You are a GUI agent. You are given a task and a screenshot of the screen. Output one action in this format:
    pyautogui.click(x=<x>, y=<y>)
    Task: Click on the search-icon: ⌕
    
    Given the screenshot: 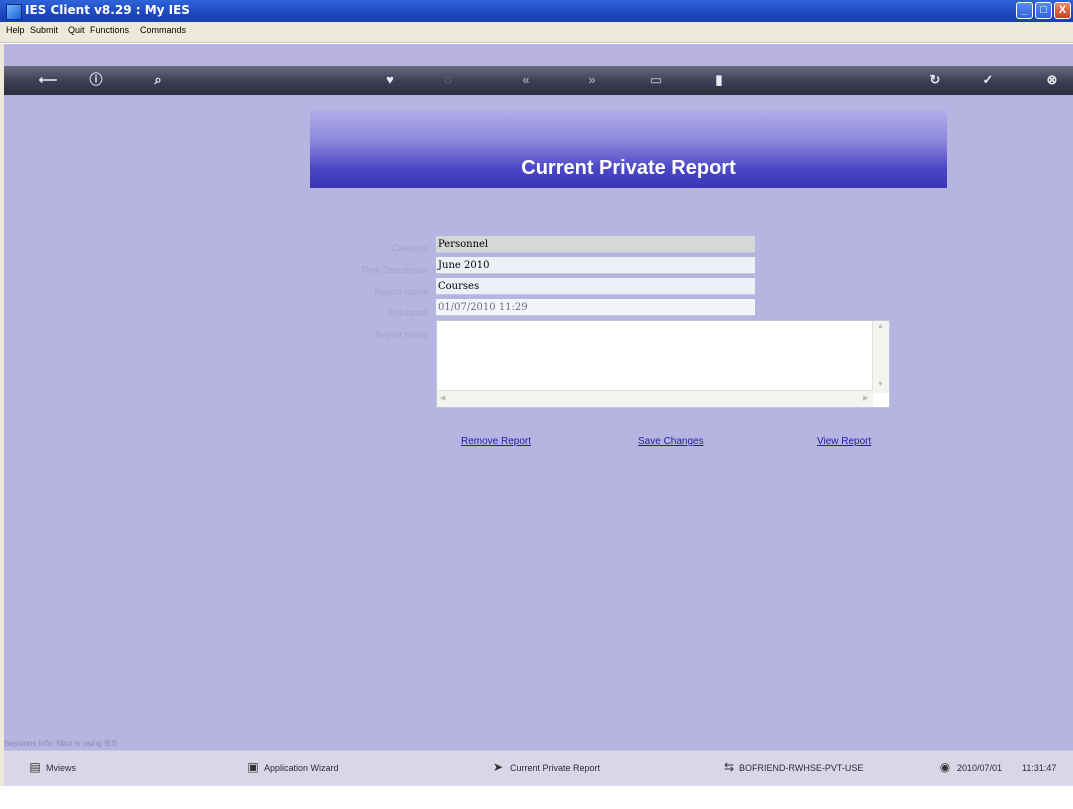 What is the action you would take?
    pyautogui.click(x=158, y=80)
    